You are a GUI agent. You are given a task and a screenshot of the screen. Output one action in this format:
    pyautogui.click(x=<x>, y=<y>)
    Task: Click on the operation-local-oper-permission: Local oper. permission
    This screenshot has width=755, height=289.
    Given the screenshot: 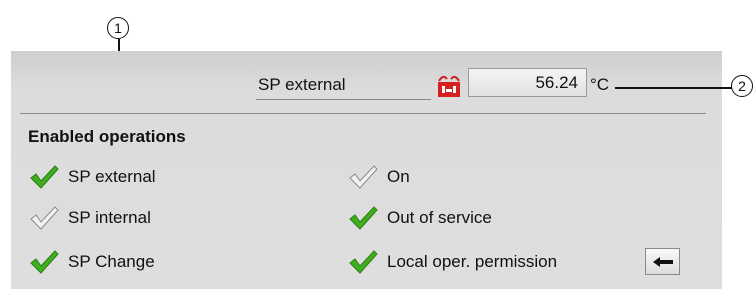 What is the action you would take?
    pyautogui.click(x=452, y=262)
    